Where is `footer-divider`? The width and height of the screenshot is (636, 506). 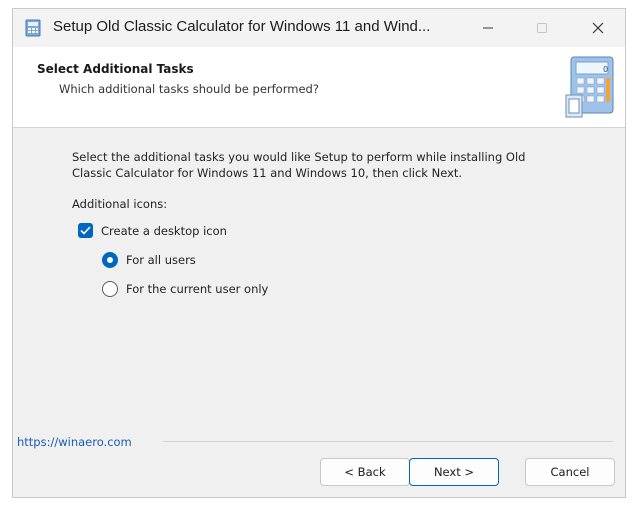 footer-divider is located at coordinates (388, 441).